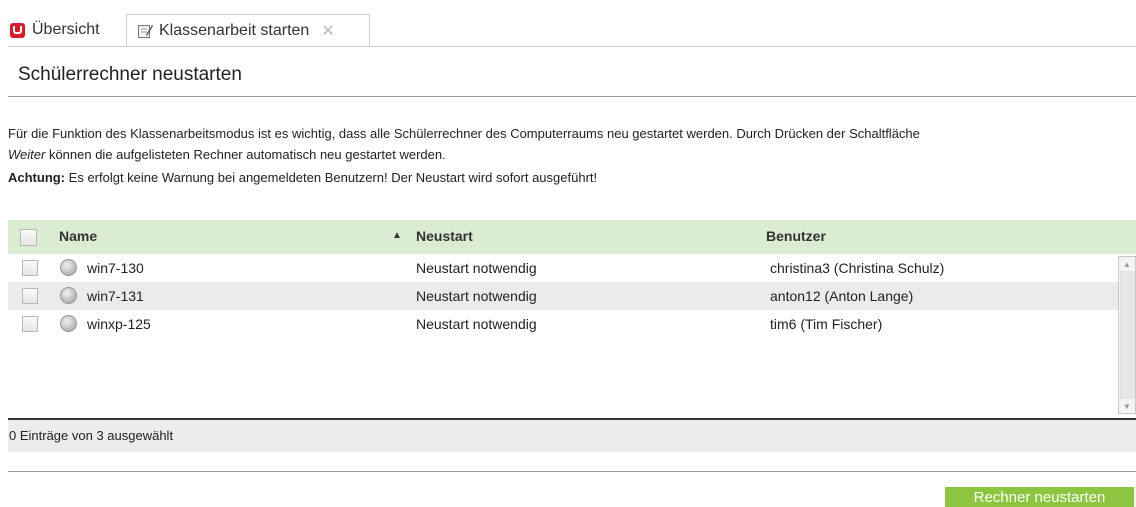 The width and height of the screenshot is (1136, 507). What do you see at coordinates (444, 236) in the screenshot?
I see `column-header-restart: Neustart` at bounding box center [444, 236].